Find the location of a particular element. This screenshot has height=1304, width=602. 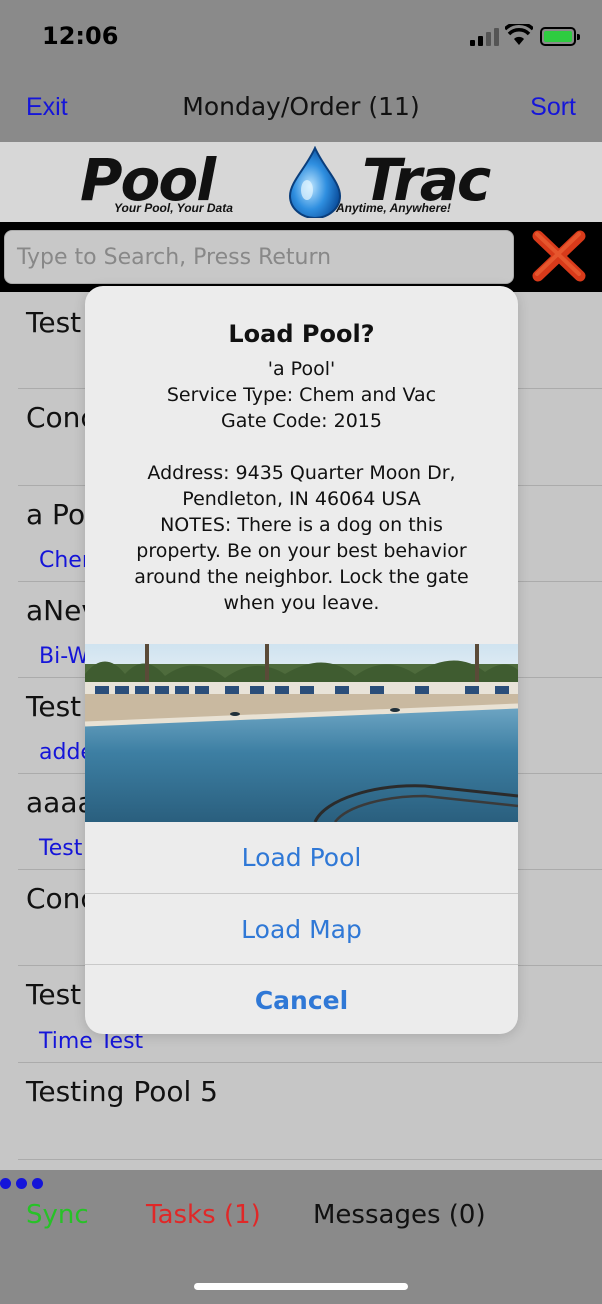

alert-line: Pendleton, IN 46064 USA is located at coordinates (301, 499).